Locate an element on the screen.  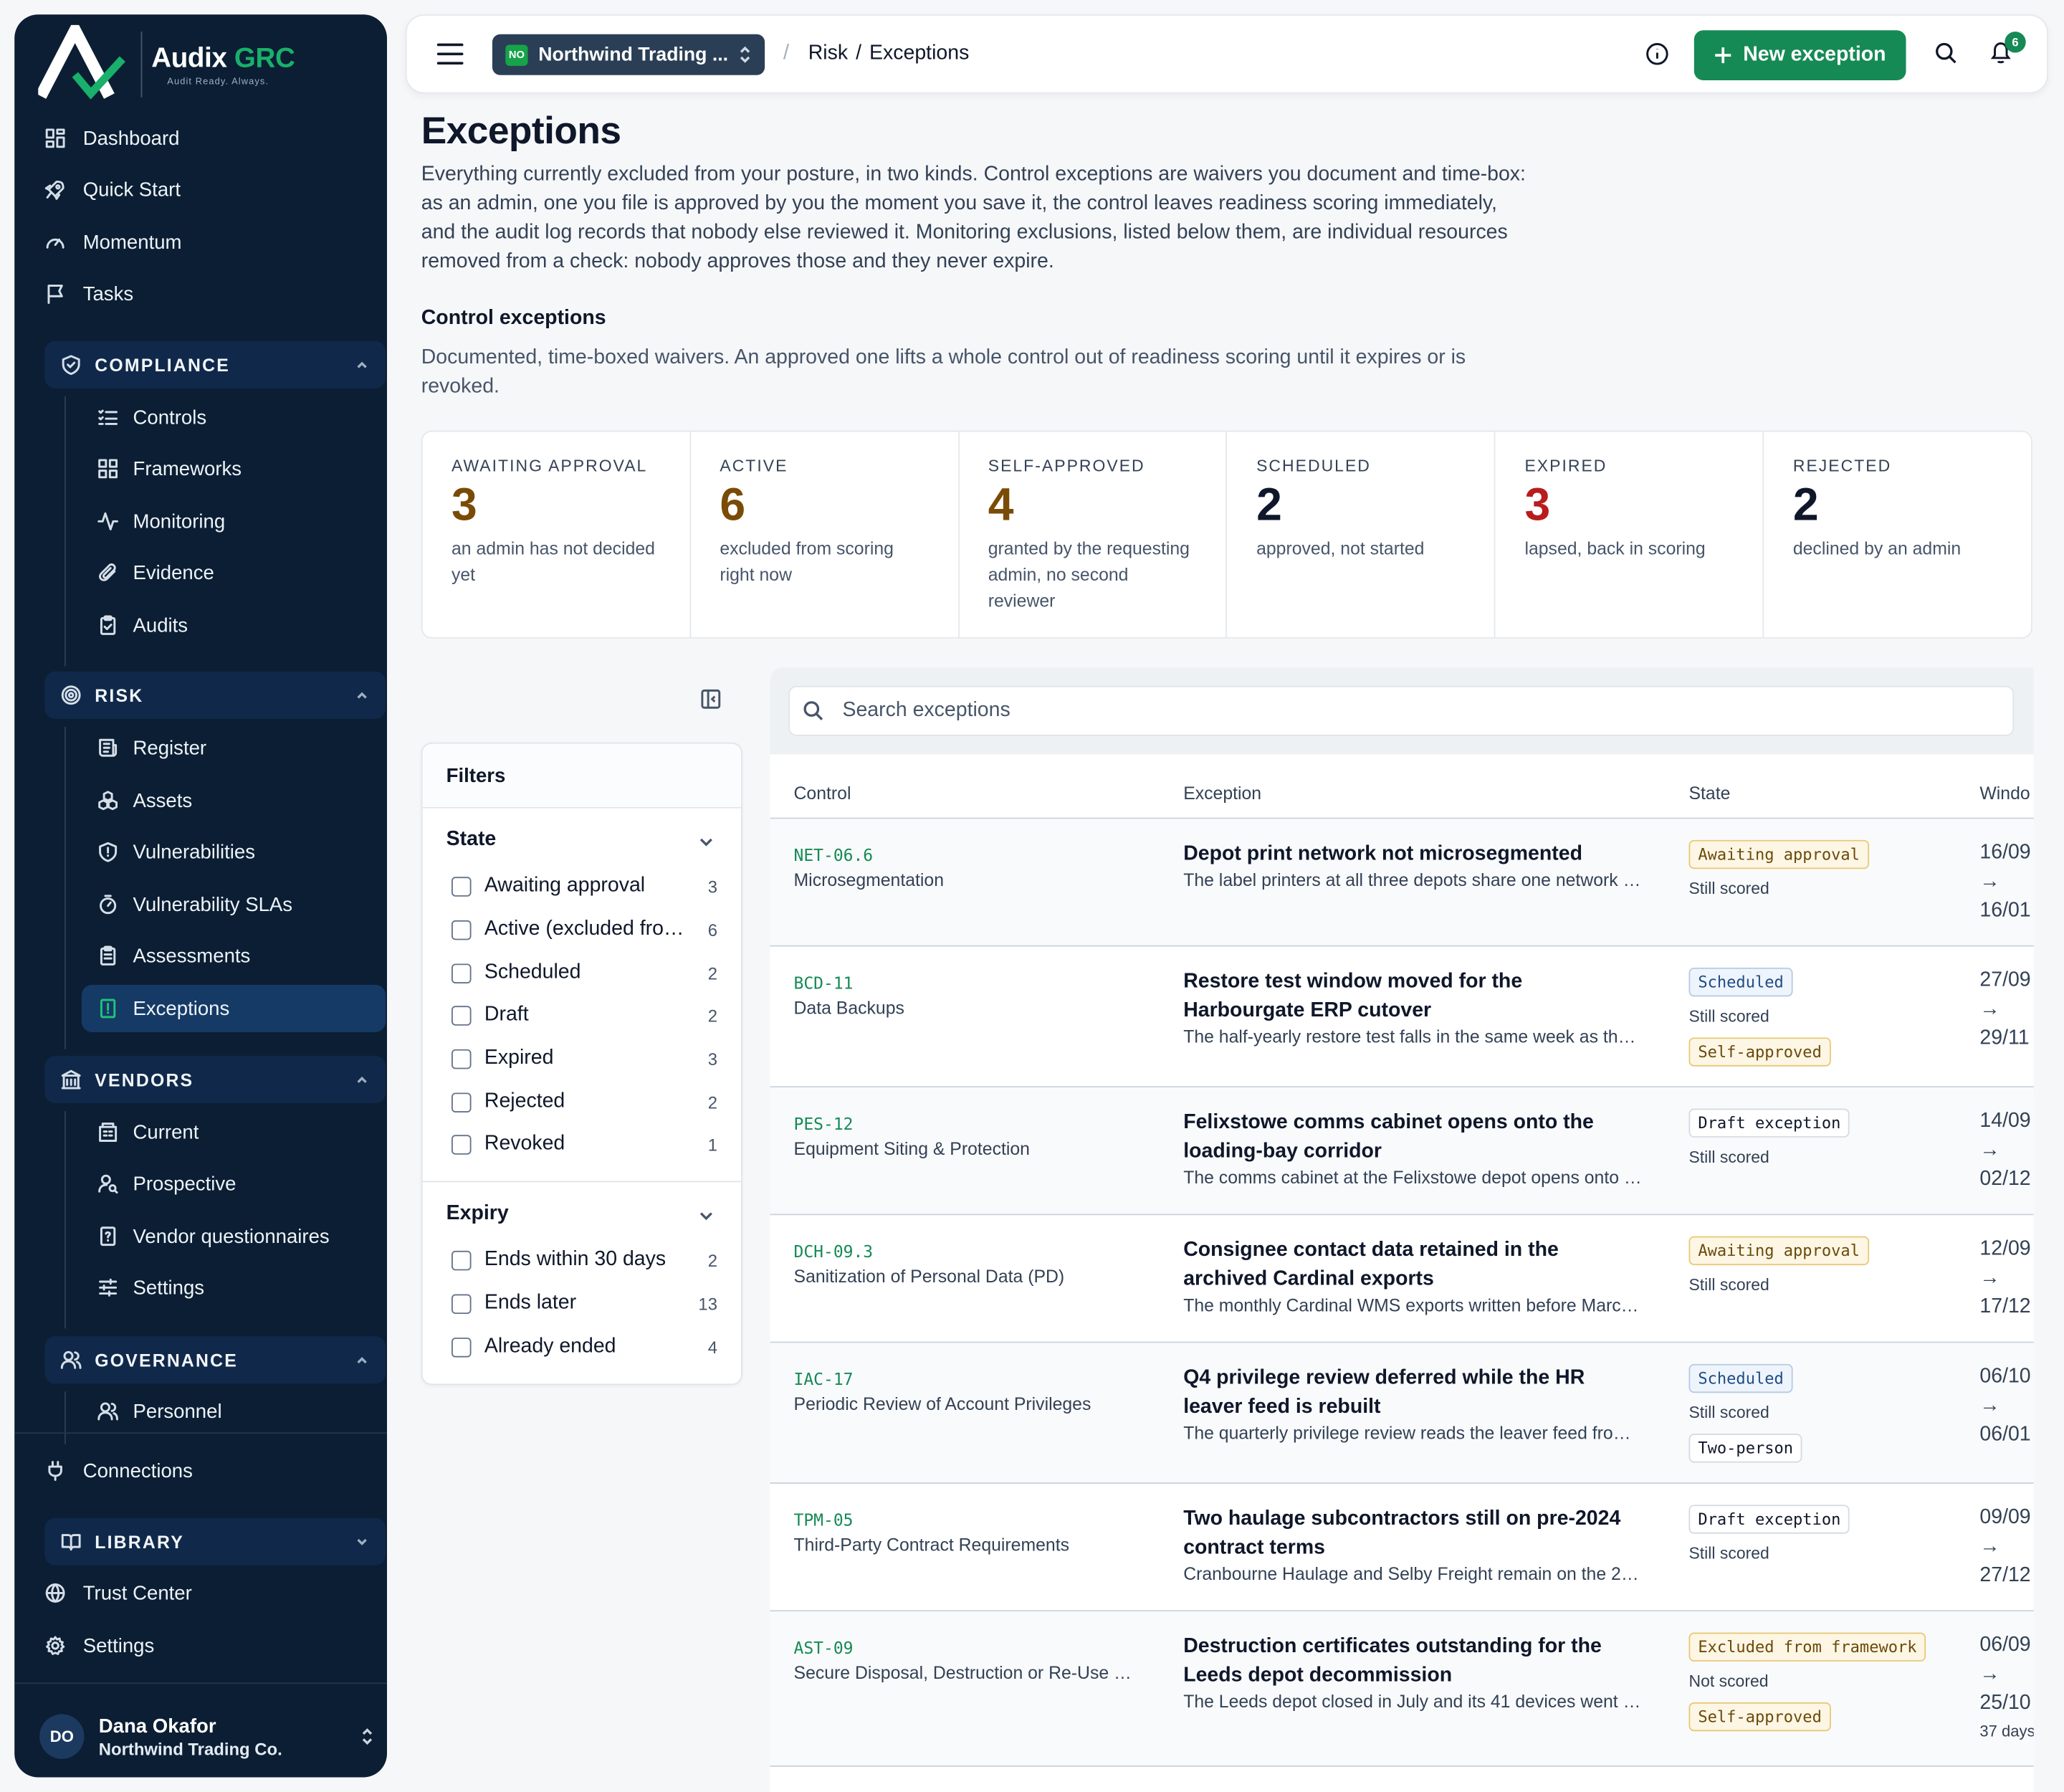
nav-vulnerabilities: Vulnerabilities is located at coordinates (234, 852).